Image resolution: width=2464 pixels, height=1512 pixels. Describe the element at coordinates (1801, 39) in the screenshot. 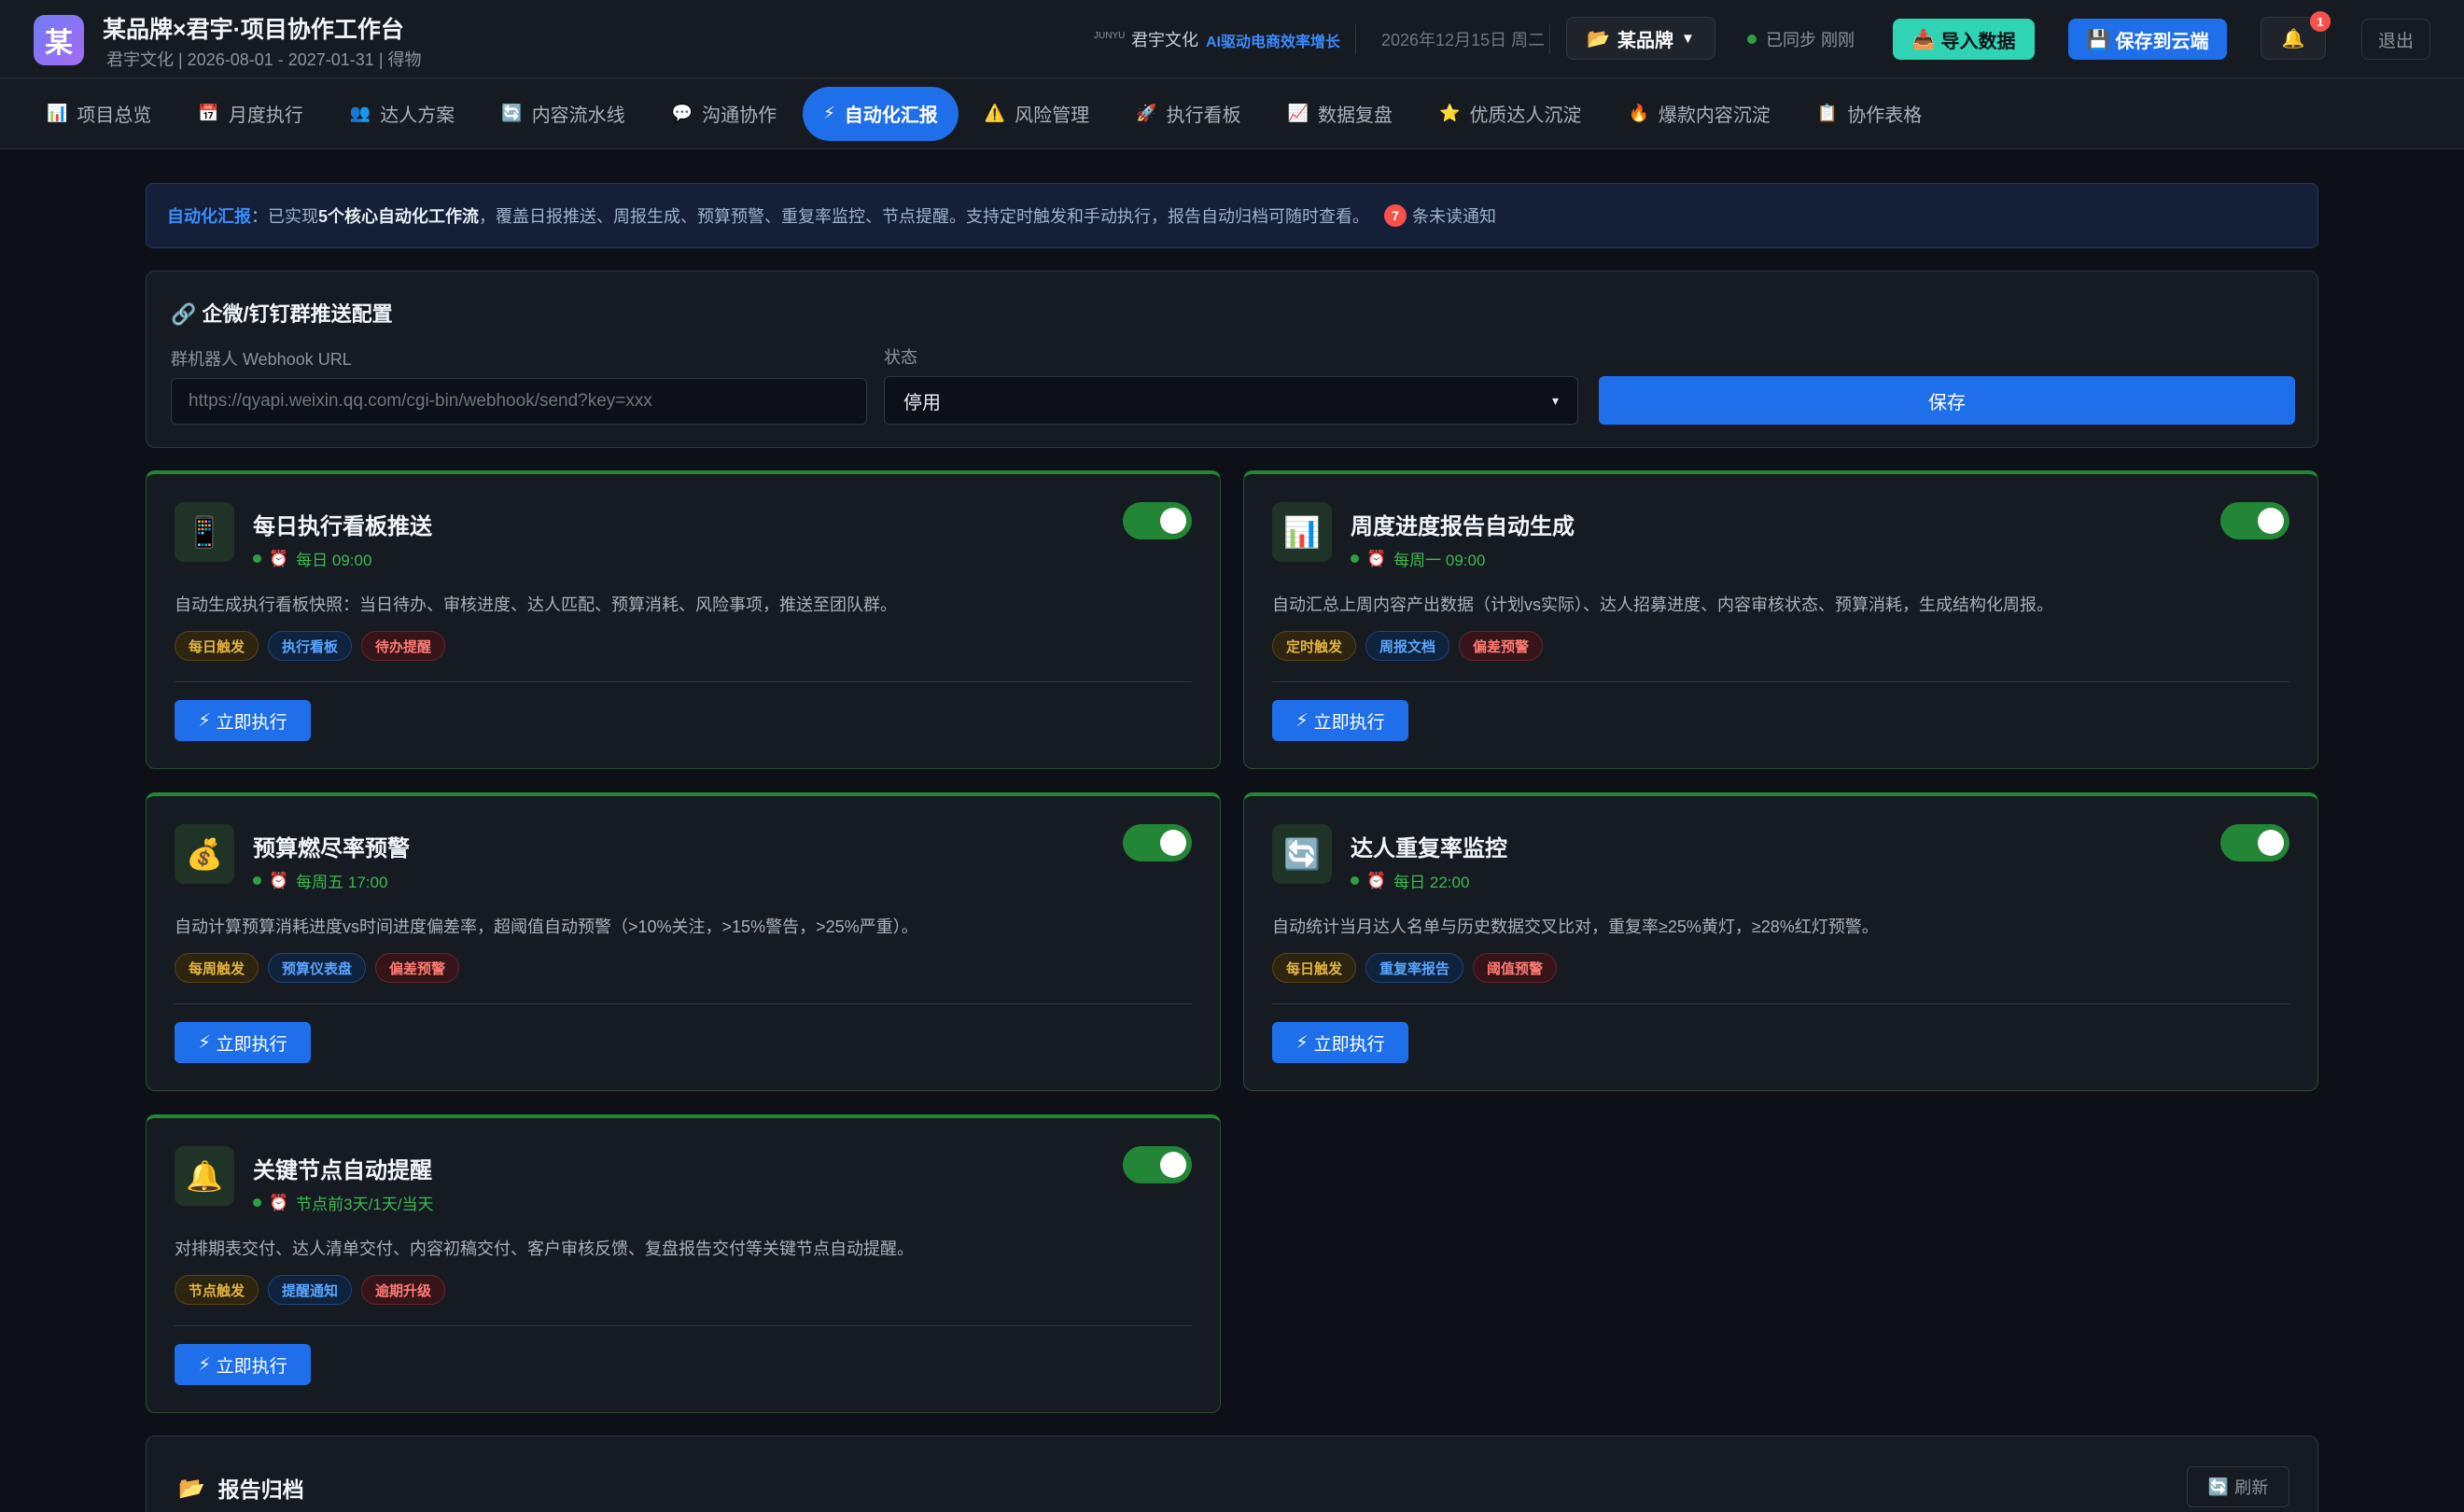

I see `sync-status: 已同步 刚刚` at that location.